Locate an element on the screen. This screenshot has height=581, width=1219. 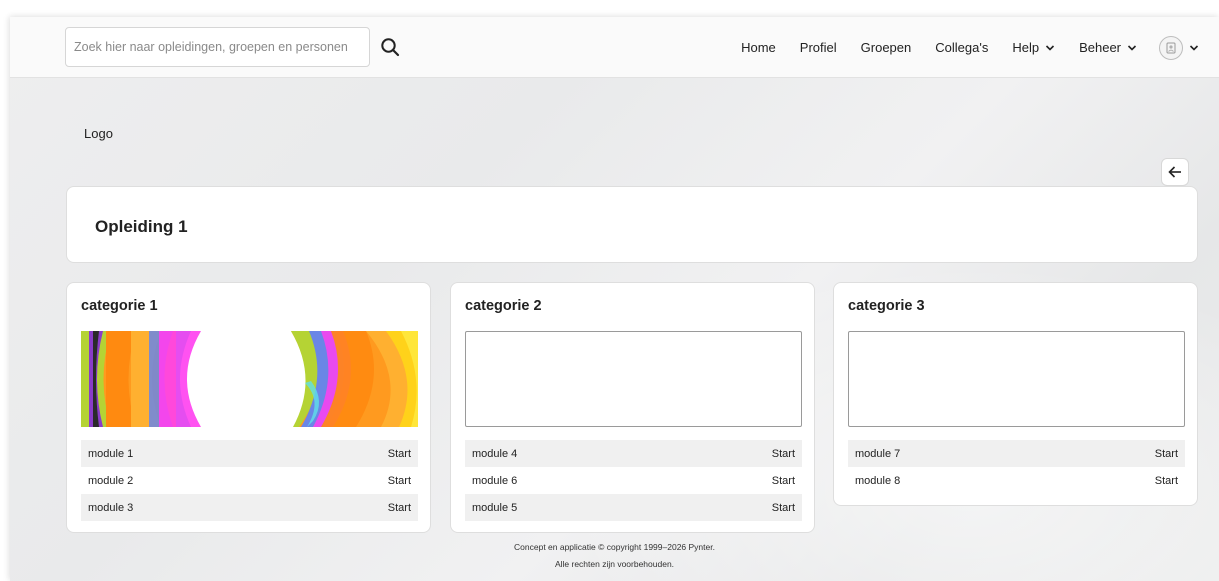
nav-help-dropdown: Help is located at coordinates (1033, 47).